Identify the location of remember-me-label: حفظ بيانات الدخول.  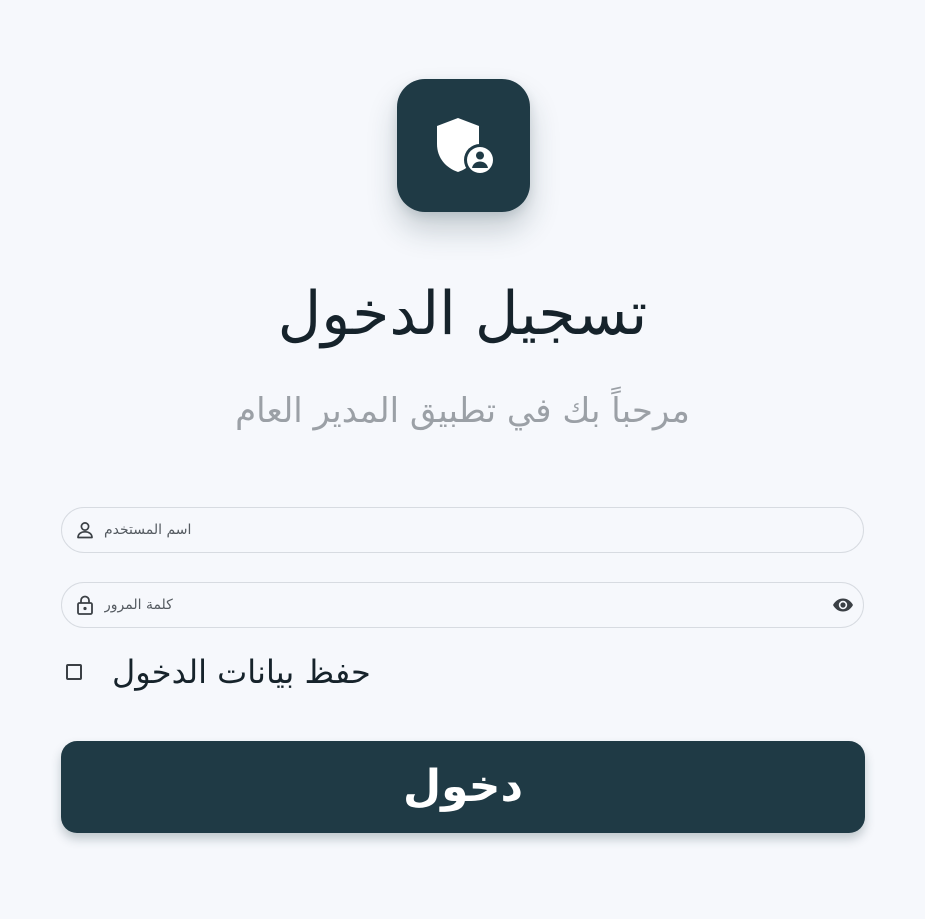
(241, 672).